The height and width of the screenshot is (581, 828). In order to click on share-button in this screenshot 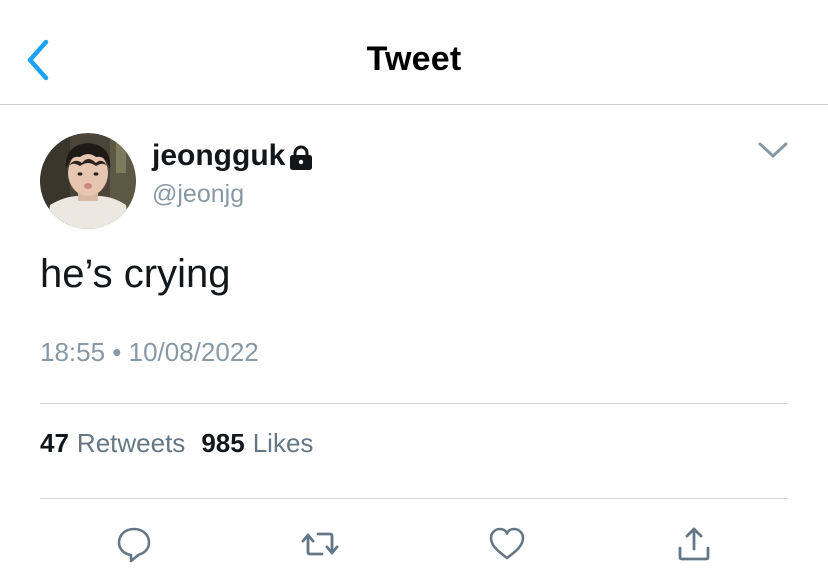, I will do `click(694, 544)`.